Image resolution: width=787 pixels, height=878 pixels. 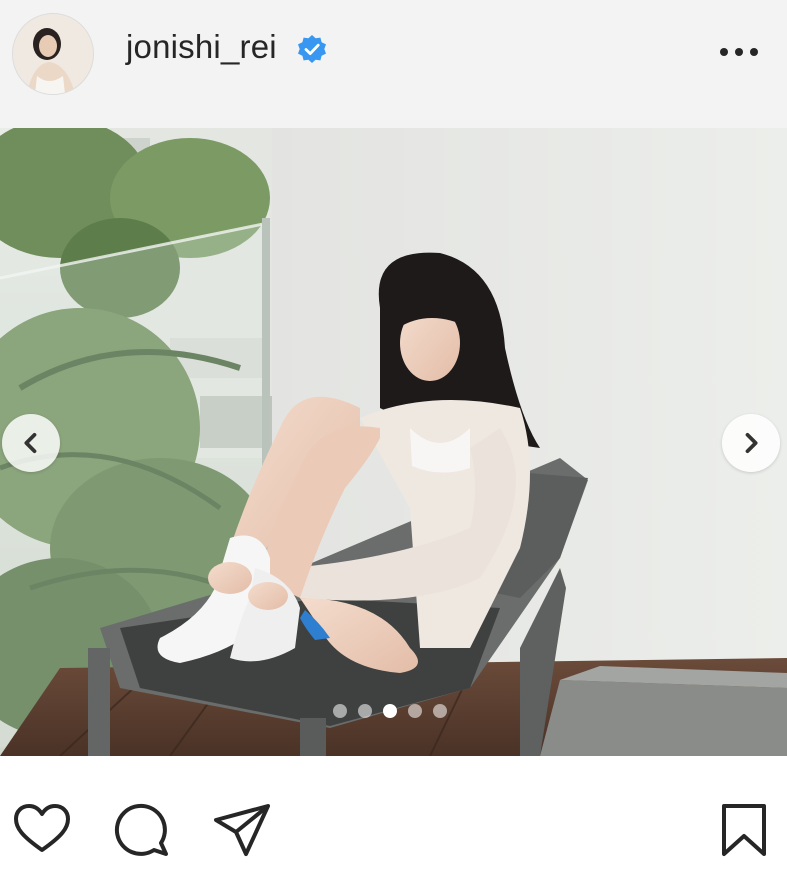 I want to click on send-icon, so click(x=242, y=830).